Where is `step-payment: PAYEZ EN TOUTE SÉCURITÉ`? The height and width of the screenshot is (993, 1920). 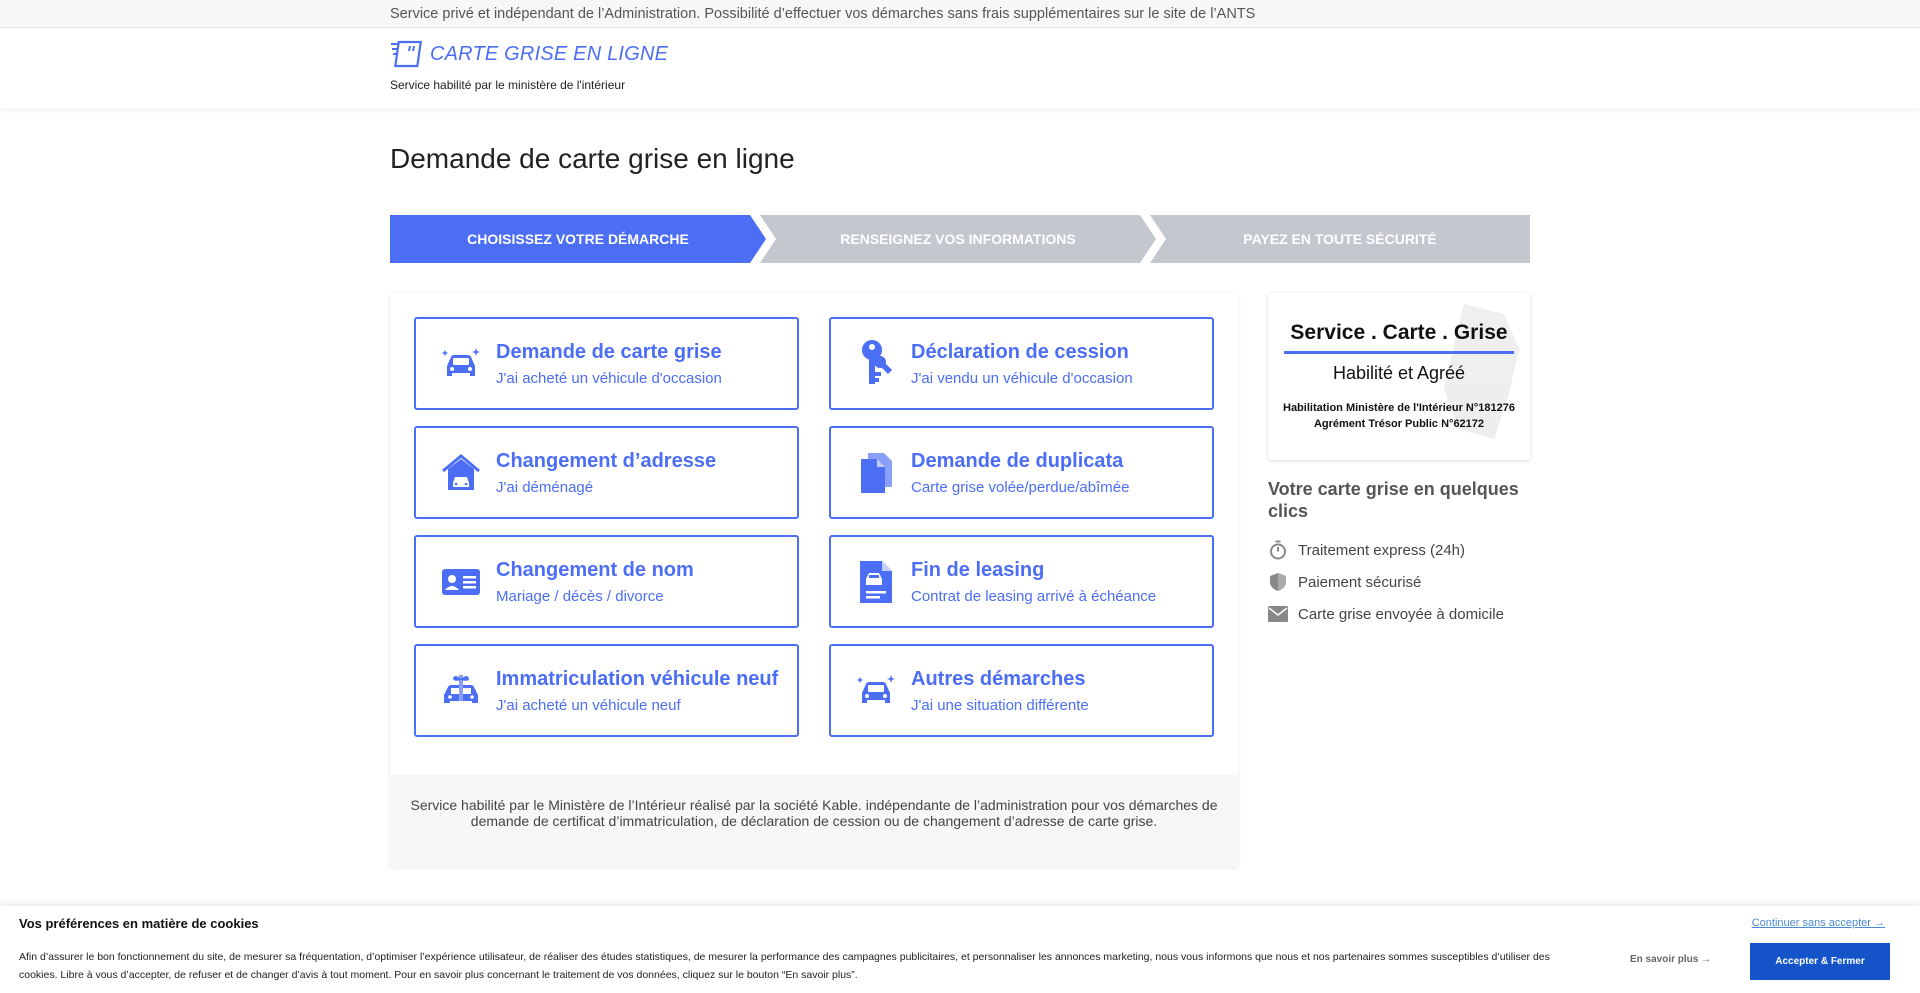
step-payment: PAYEZ EN TOUTE SÉCURITÉ is located at coordinates (1340, 239).